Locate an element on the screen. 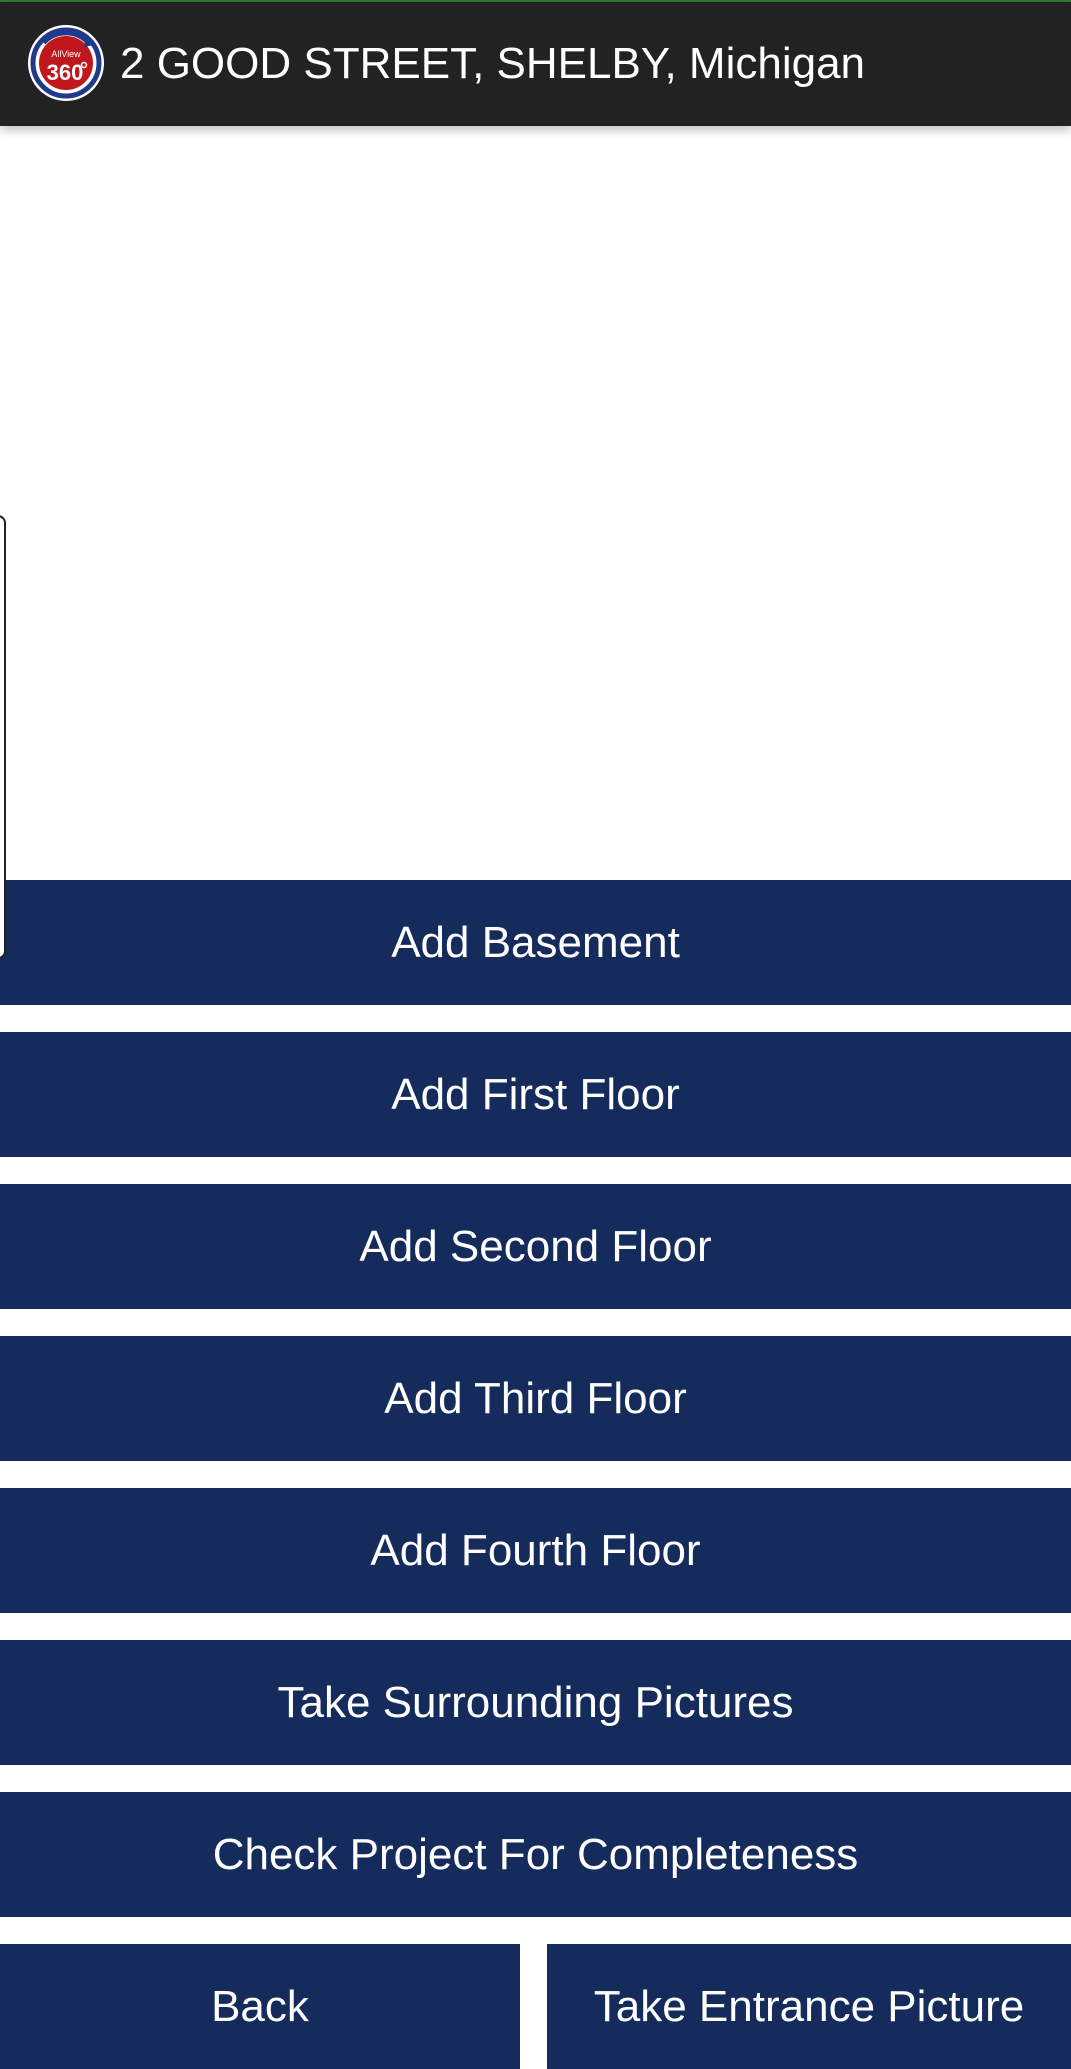  back-button: Back is located at coordinates (260, 2006).